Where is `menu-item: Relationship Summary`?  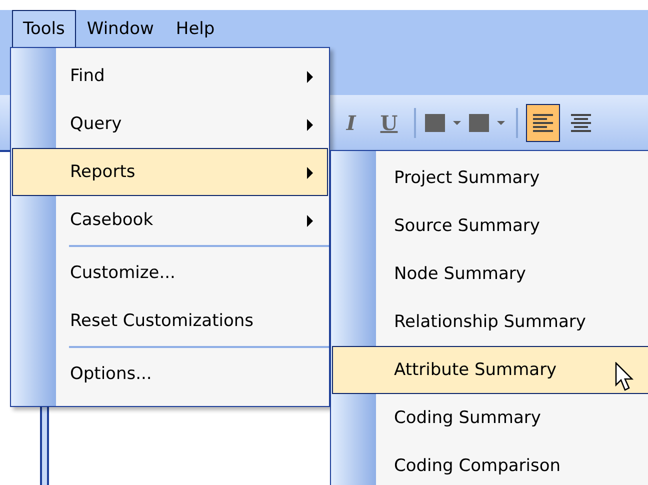
menu-item: Relationship Summary is located at coordinates (490, 322).